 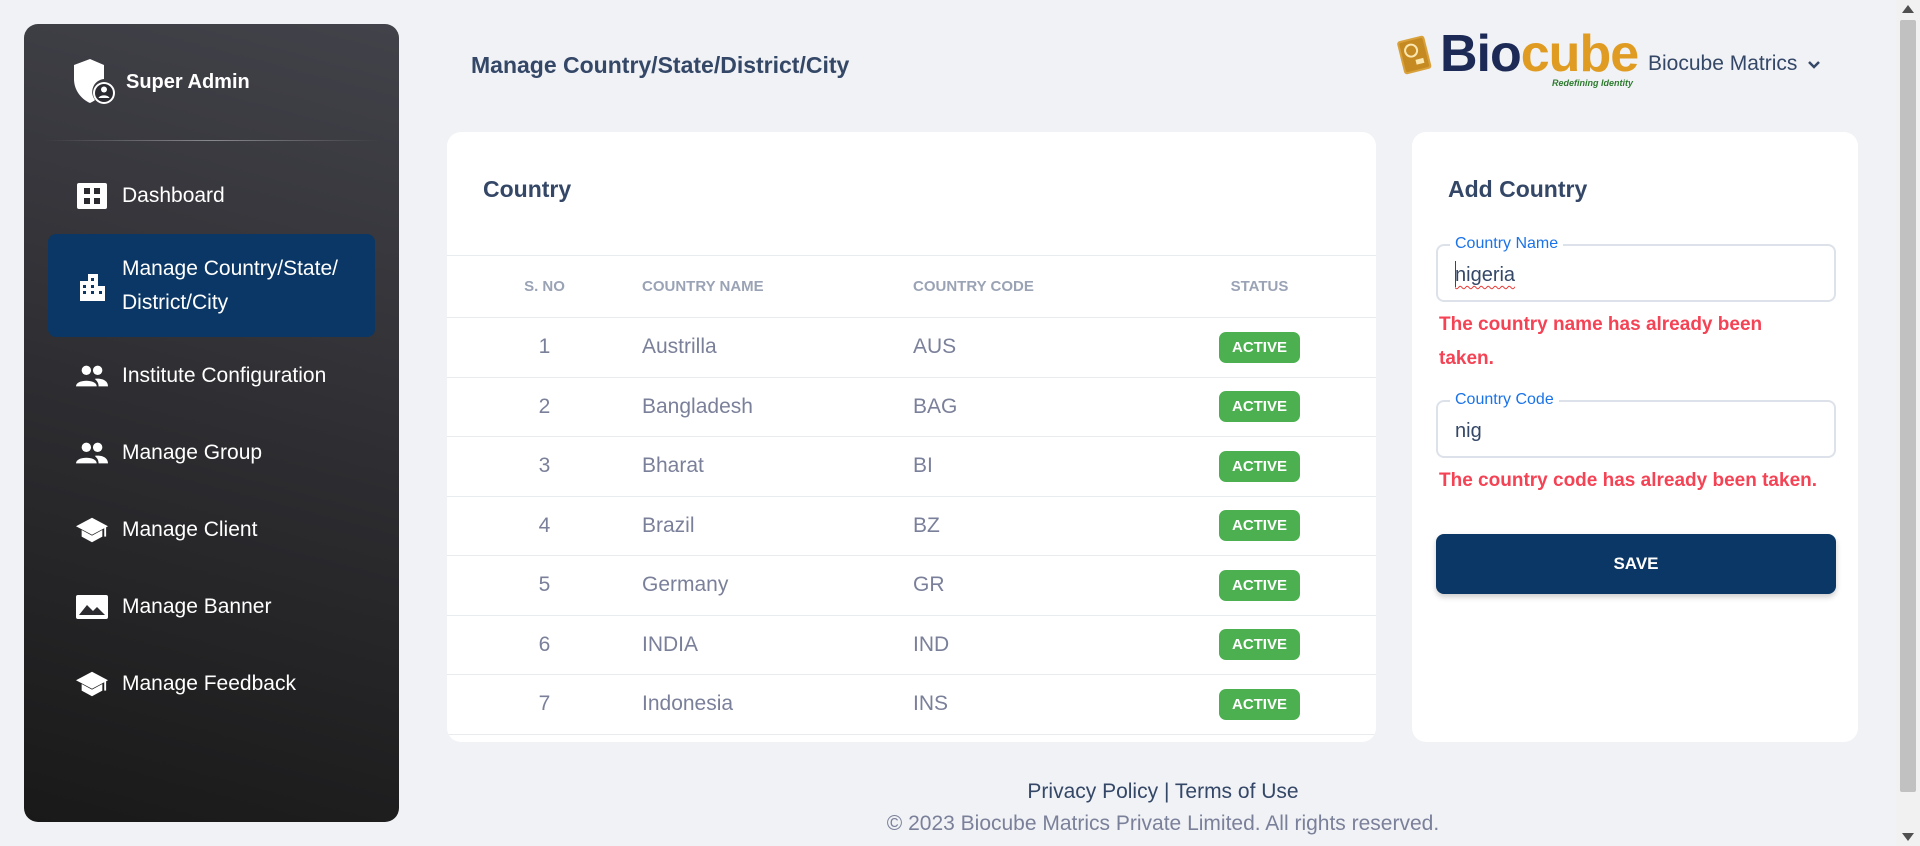 I want to click on sidebar-item-manage-client: Manage Client, so click(x=211, y=529).